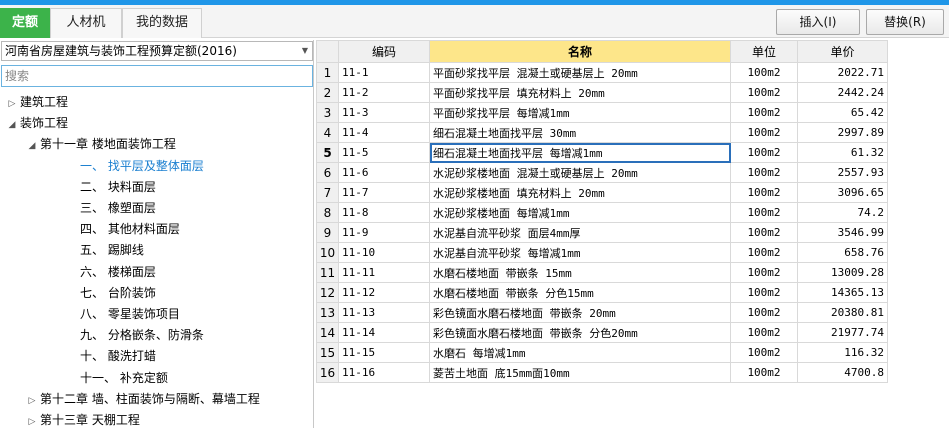  I want to click on name-cell: 水泥砂浆楼地面 混凝土或硬基层上 20mm, so click(580, 172).